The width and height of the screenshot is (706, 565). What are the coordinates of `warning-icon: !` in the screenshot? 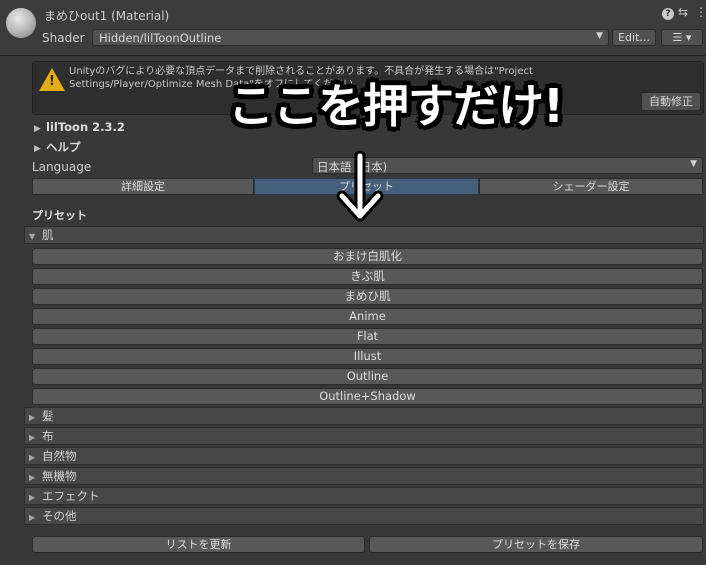 It's located at (52, 79).